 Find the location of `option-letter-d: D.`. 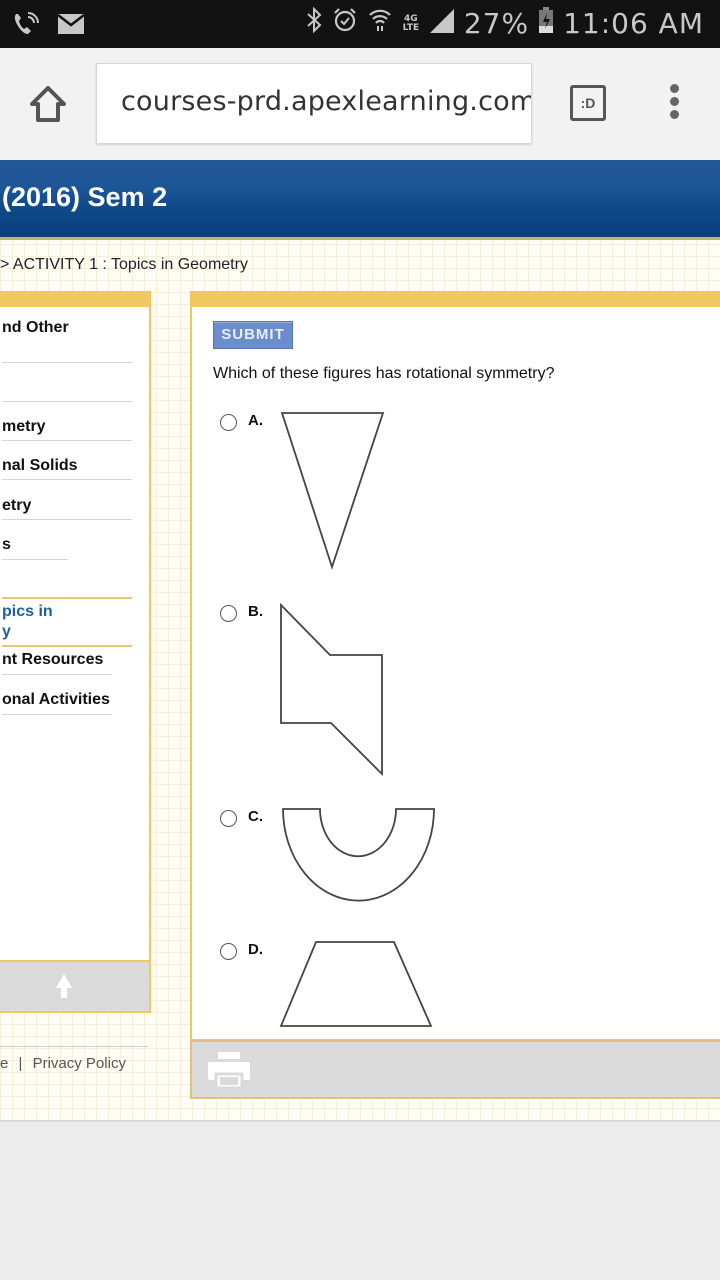

option-letter-d: D. is located at coordinates (256, 949).